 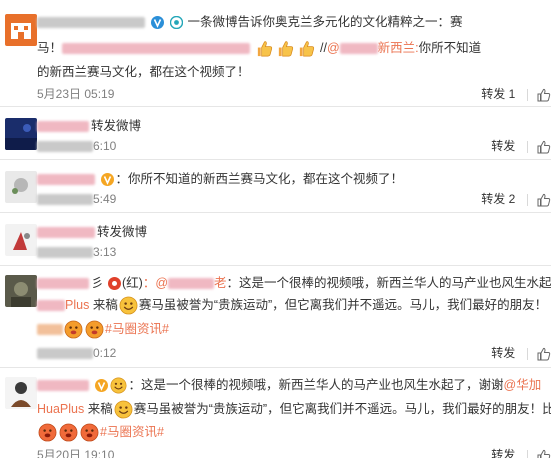 What do you see at coordinates (343, 305) in the screenshot?
I see `repost-text: 赛马虽被誉为“贵族运动”，但它离我们并不遥远。马儿，我们最好的朋友！` at bounding box center [343, 305].